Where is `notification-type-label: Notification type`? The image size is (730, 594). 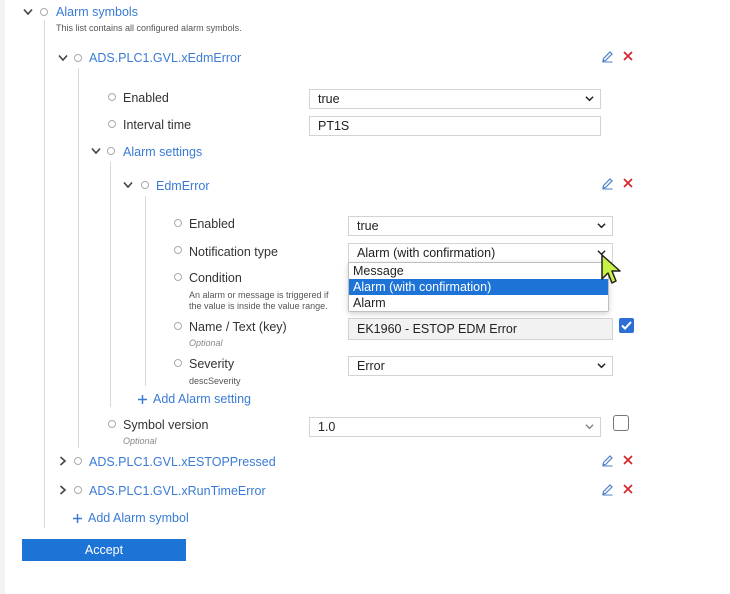
notification-type-label: Notification type is located at coordinates (233, 252).